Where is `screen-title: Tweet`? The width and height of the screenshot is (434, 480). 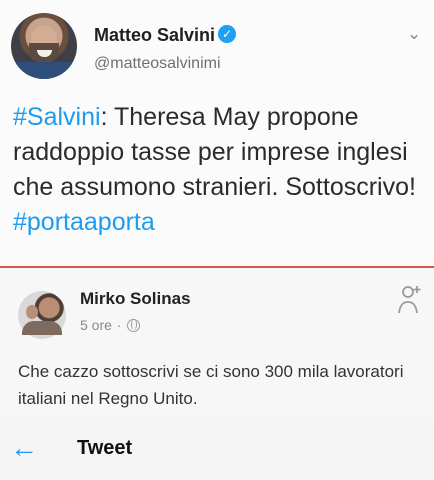
screen-title: Tweet is located at coordinates (105, 448).